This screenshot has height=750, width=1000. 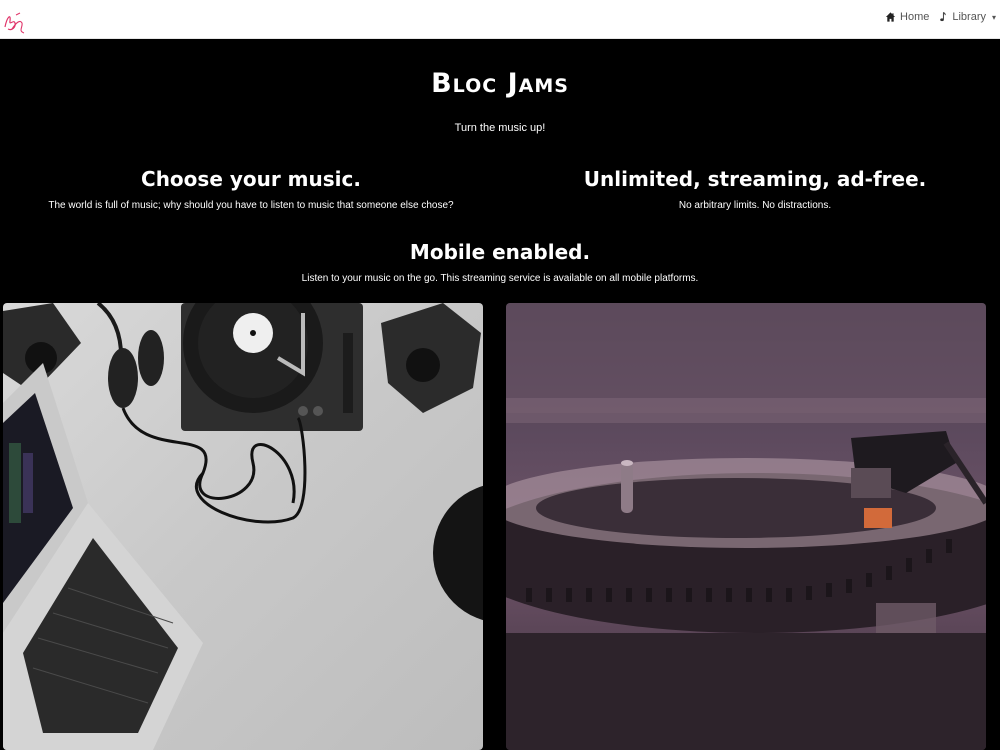 I want to click on nav-library-dropdown: Library ▾, so click(x=966, y=17).